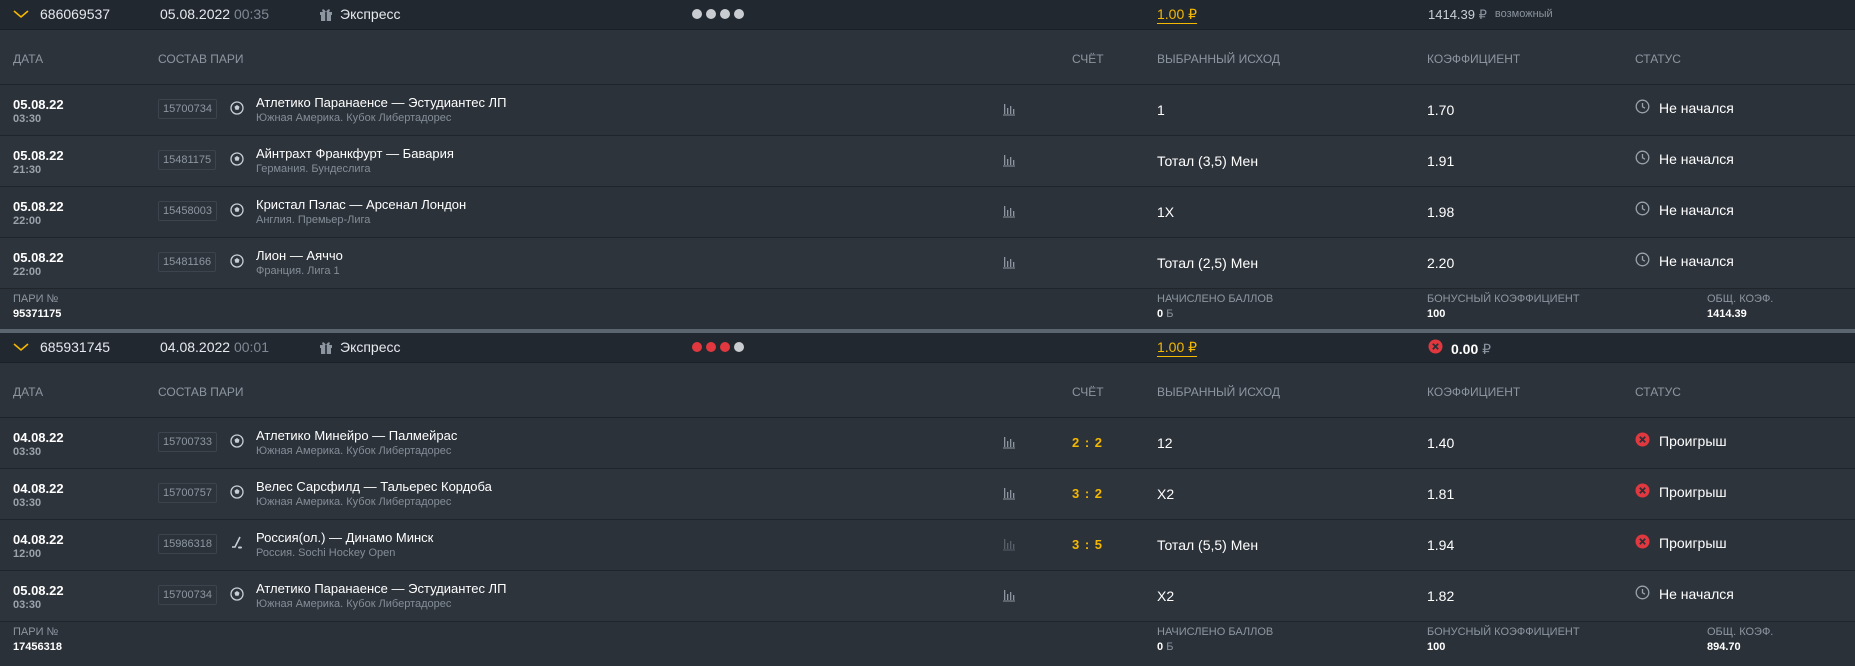 Image resolution: width=1855 pixels, height=666 pixels. What do you see at coordinates (1441, 212) in the screenshot?
I see `event-odds: 1.98` at bounding box center [1441, 212].